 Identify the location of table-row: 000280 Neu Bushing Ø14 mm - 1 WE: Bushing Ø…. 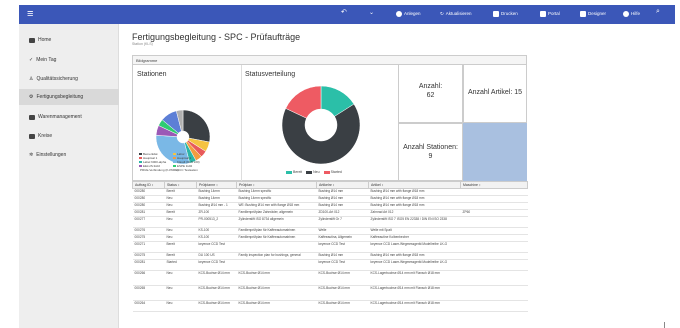
(330, 206).